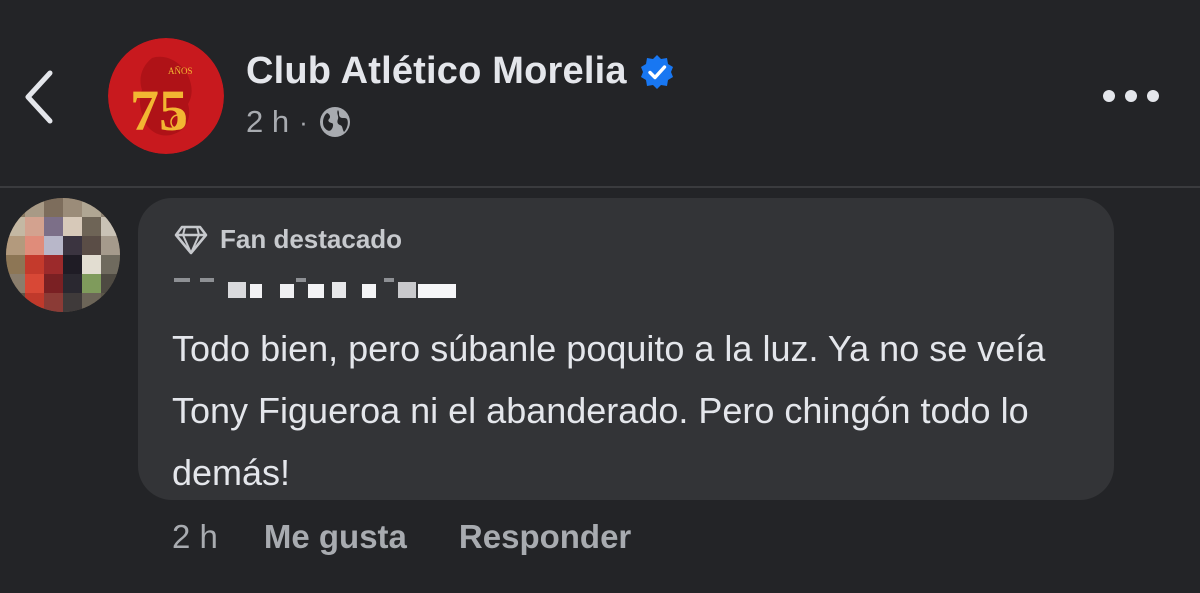 The image size is (1200, 593). I want to click on commenter-avatar, so click(63, 255).